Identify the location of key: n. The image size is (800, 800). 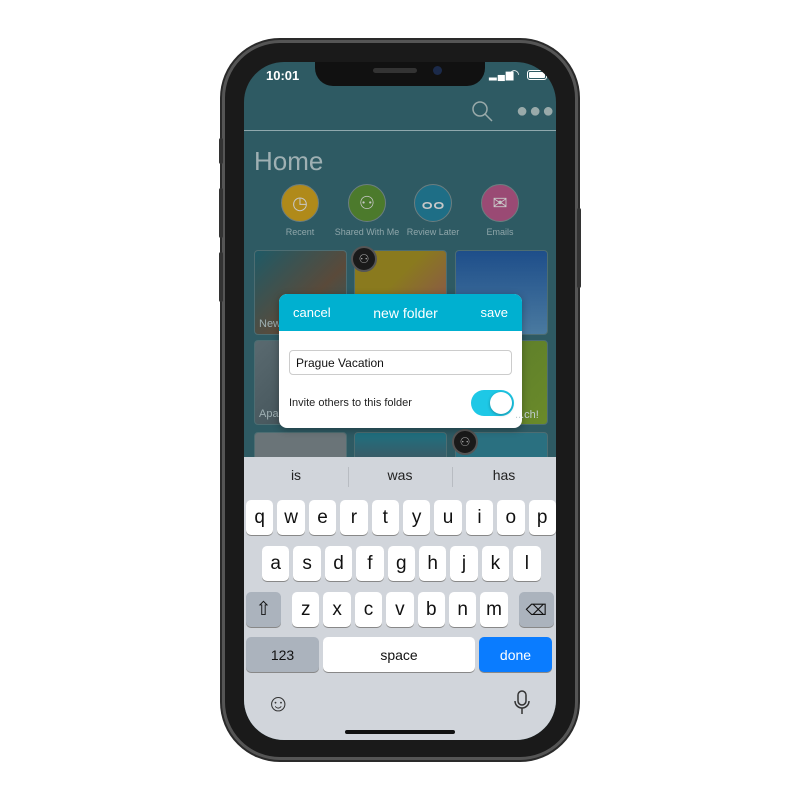
(462, 609).